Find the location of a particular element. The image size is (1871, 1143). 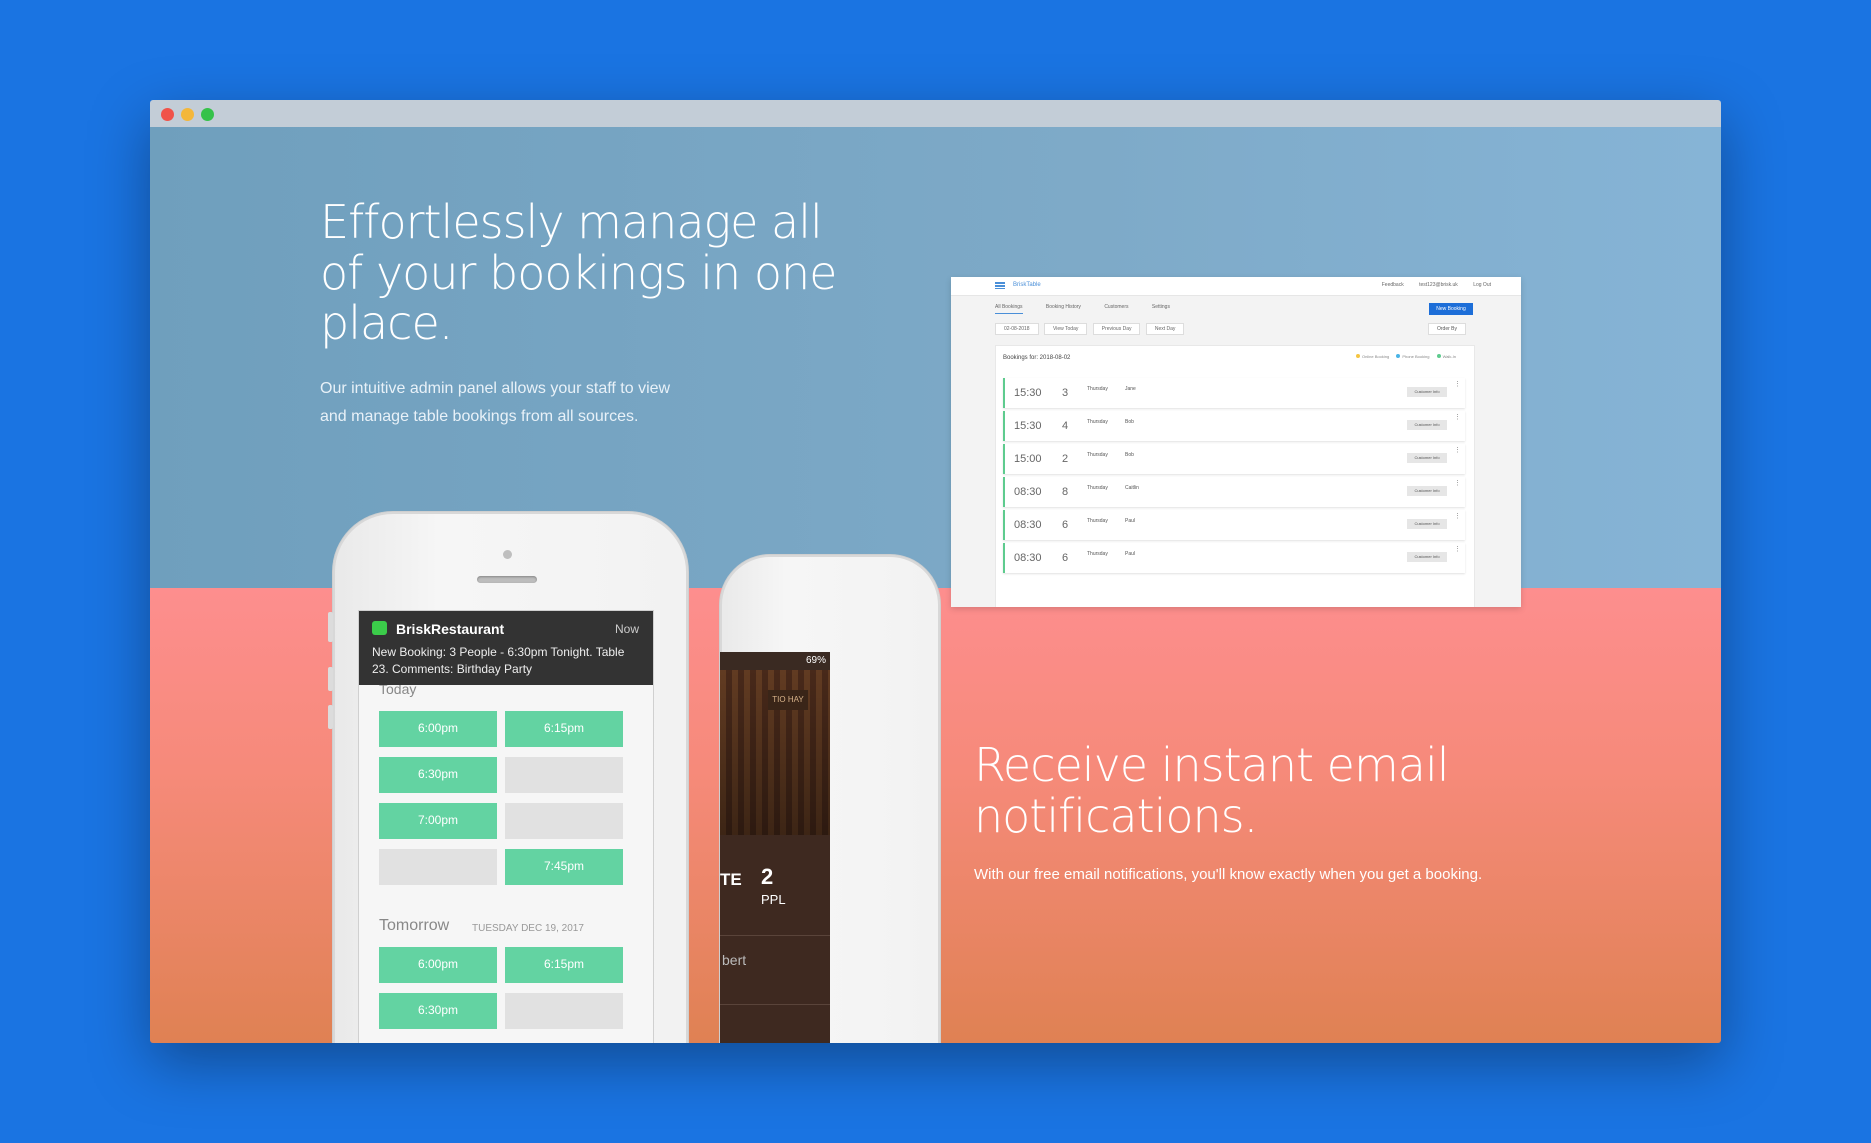

booking-customer-name: Caitlin is located at coordinates (1132, 488).